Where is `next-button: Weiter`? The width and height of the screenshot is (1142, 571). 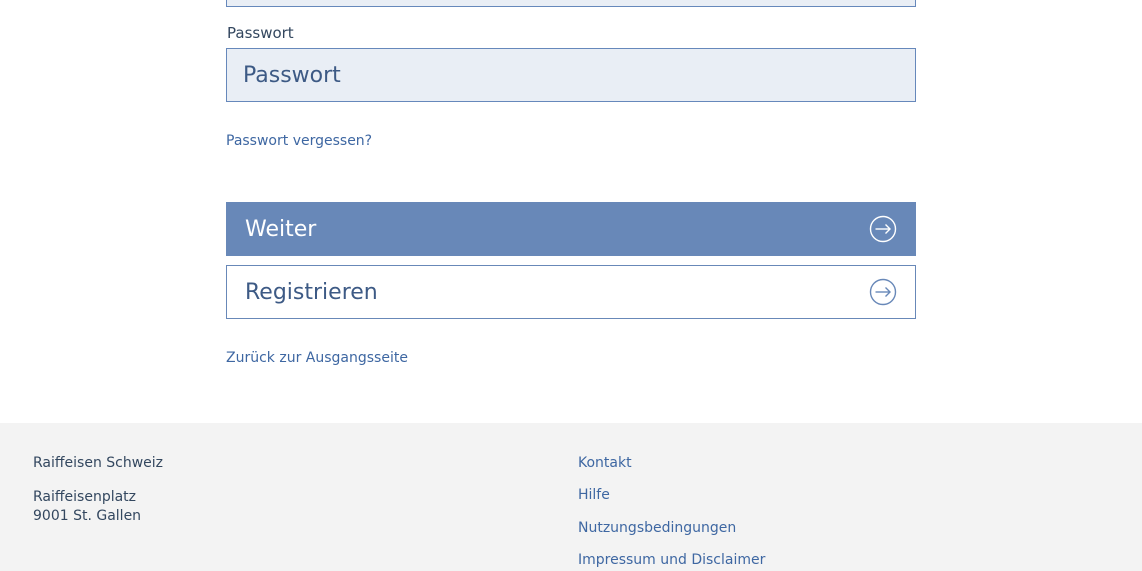
next-button: Weiter is located at coordinates (571, 229).